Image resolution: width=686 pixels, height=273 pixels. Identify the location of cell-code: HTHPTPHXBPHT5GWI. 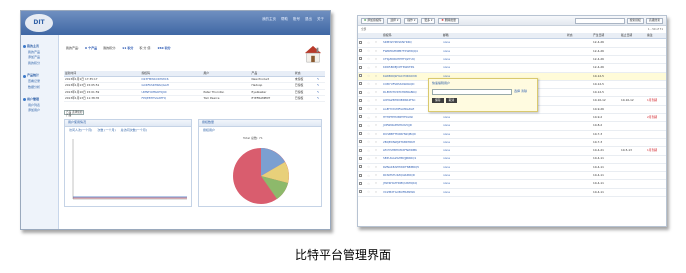
(412, 118).